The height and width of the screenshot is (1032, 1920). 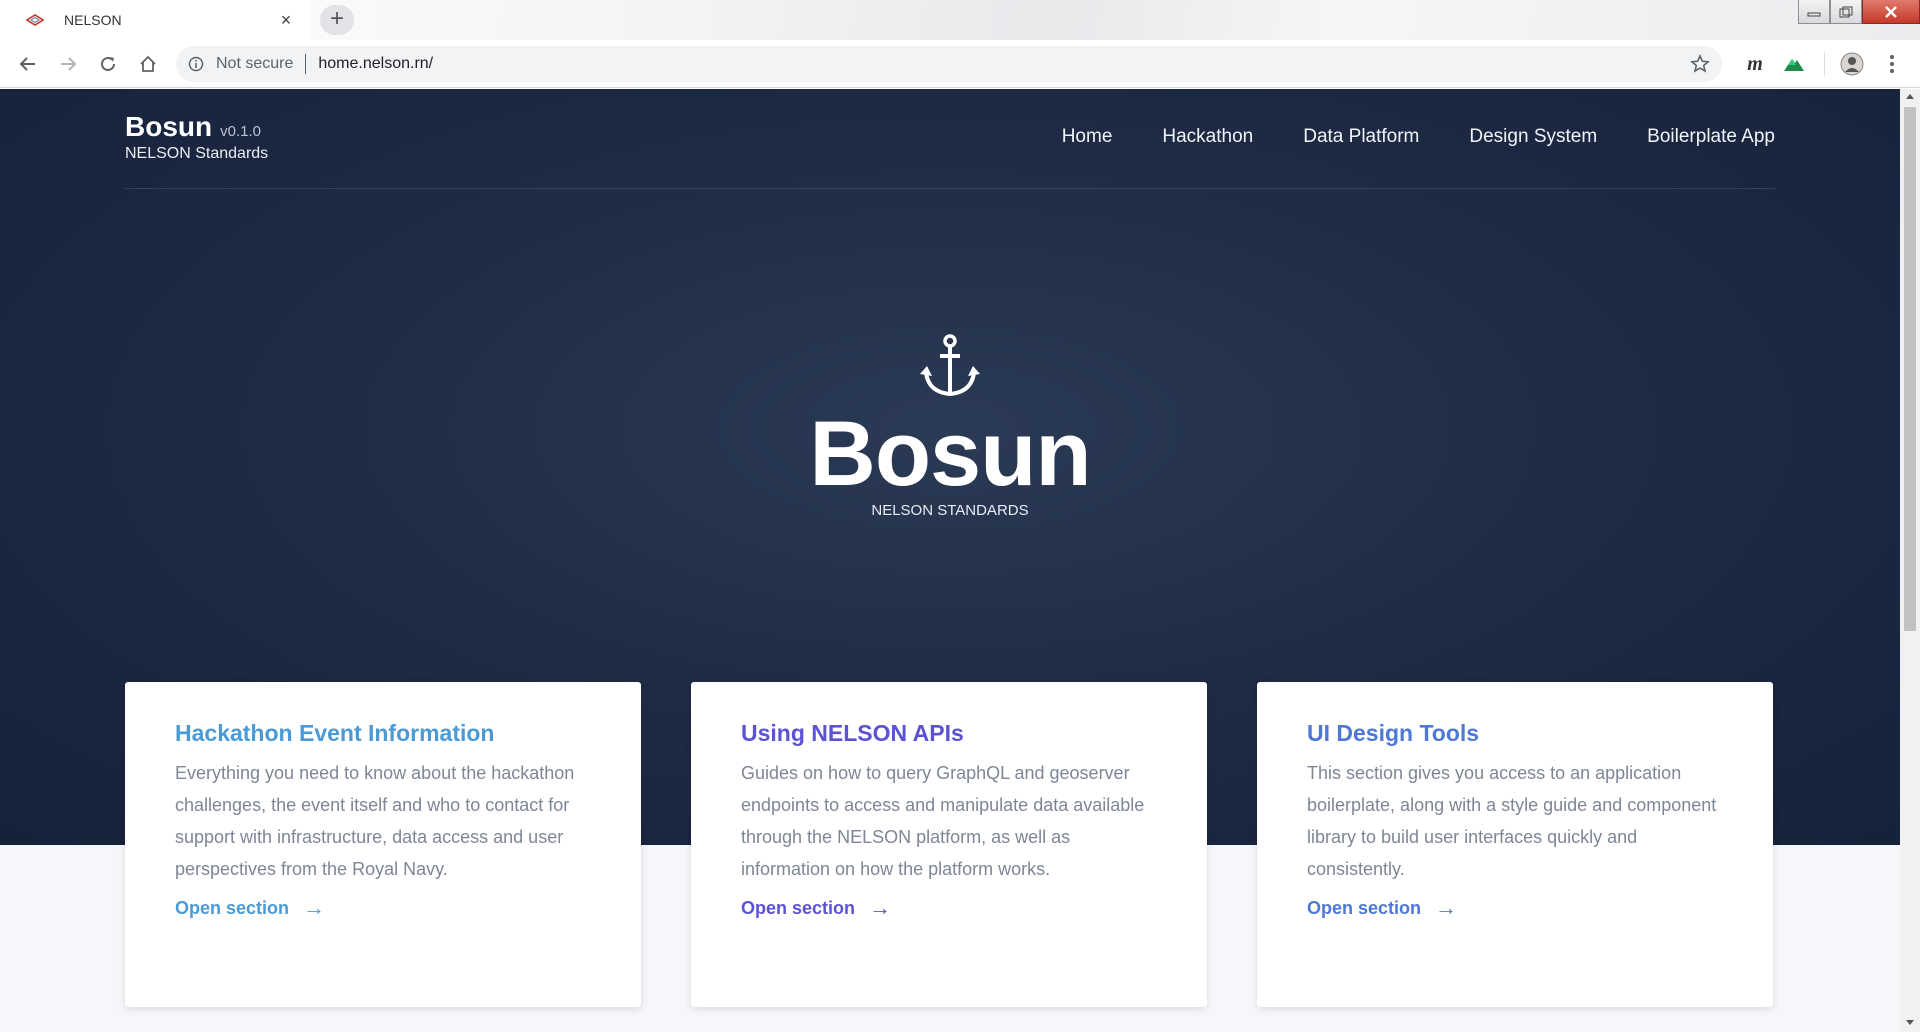 I want to click on scroll-down-icon, so click(x=1910, y=1022).